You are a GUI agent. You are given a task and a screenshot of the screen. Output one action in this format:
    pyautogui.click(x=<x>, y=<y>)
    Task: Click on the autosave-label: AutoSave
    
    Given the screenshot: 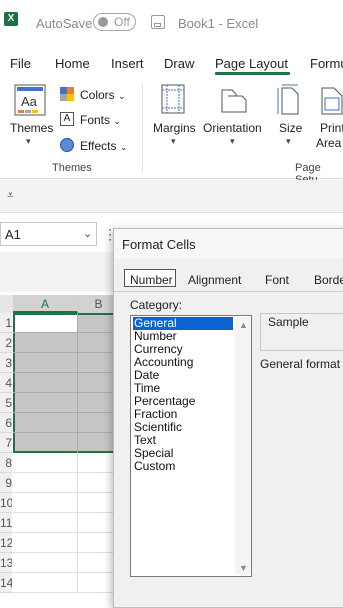 What is the action you would take?
    pyautogui.click(x=64, y=23)
    